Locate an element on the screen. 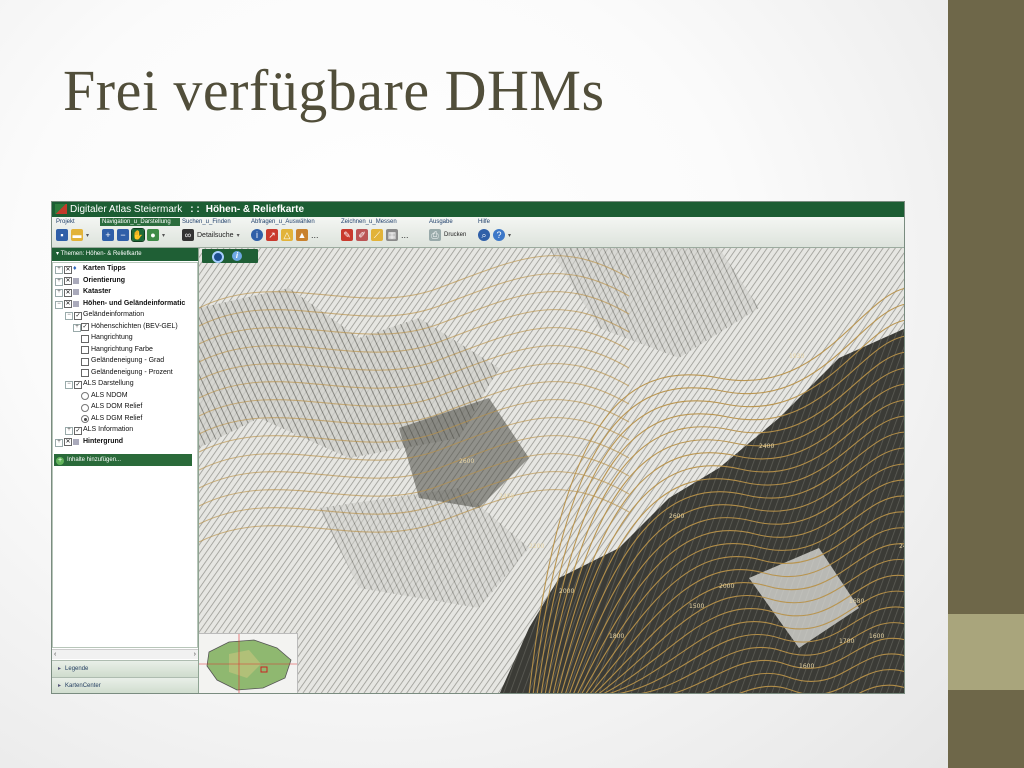 The height and width of the screenshot is (768, 1024). scroll-right-icon: › is located at coordinates (195, 654).